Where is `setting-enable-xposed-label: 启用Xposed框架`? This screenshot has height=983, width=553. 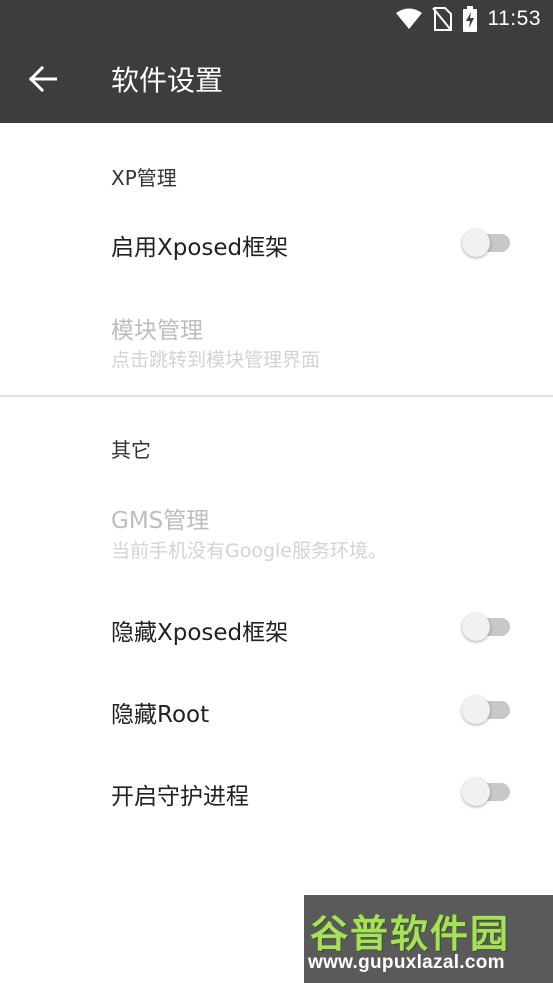 setting-enable-xposed-label: 启用Xposed框架 is located at coordinates (200, 248).